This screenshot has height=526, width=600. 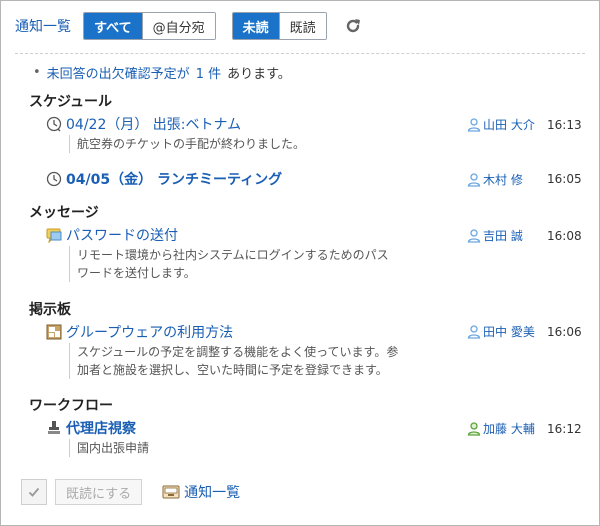 I want to click on read-filter: 未読 既読, so click(x=279, y=26).